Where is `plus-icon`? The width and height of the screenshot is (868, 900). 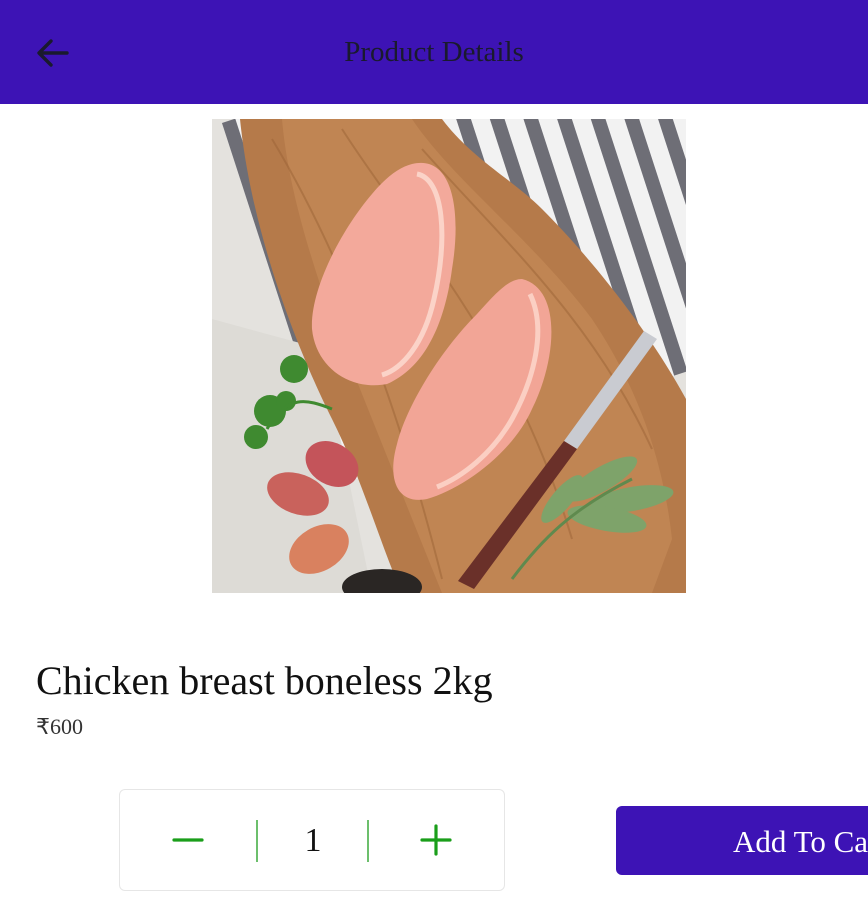
plus-icon is located at coordinates (436, 840).